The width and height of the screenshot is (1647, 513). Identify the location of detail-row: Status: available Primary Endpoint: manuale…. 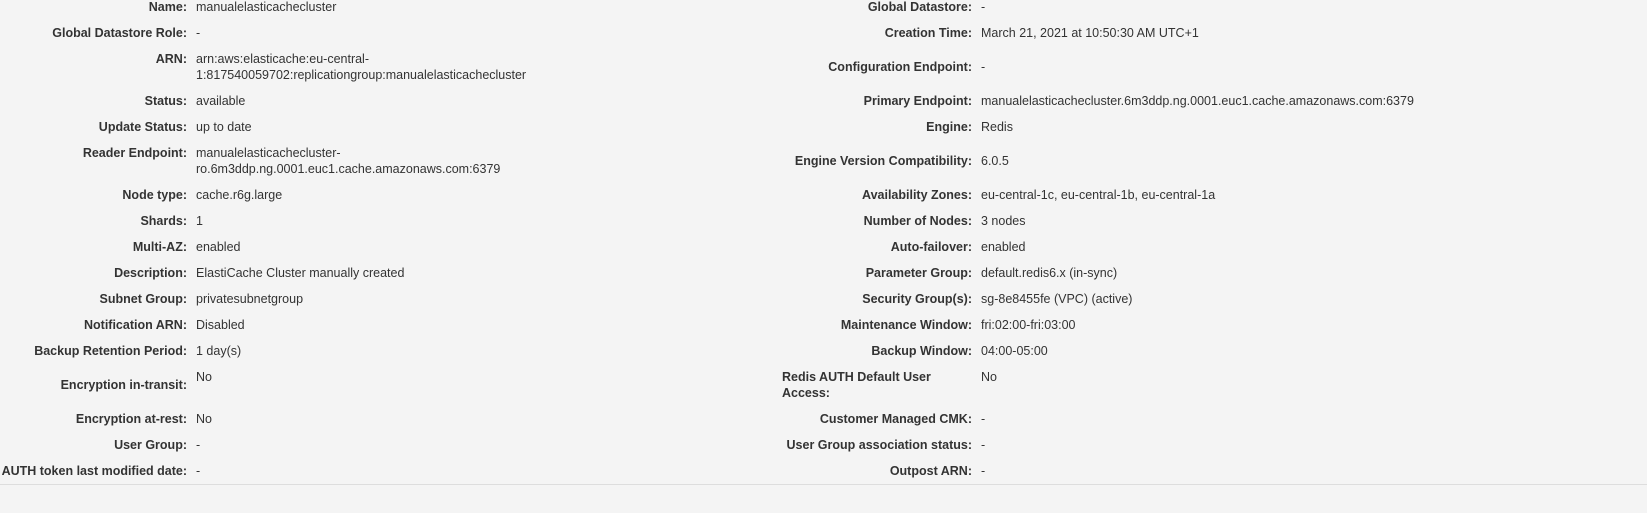
(823, 101).